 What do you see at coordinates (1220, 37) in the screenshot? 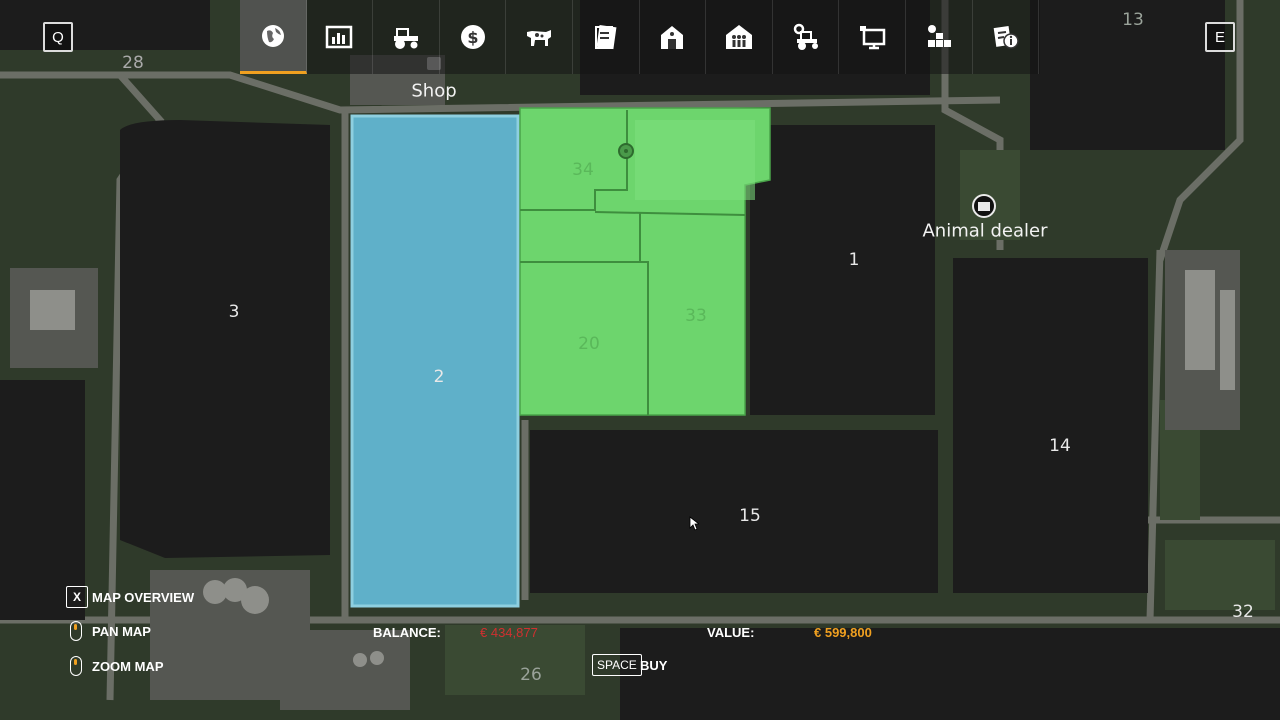
I see `next-tab-key: E` at bounding box center [1220, 37].